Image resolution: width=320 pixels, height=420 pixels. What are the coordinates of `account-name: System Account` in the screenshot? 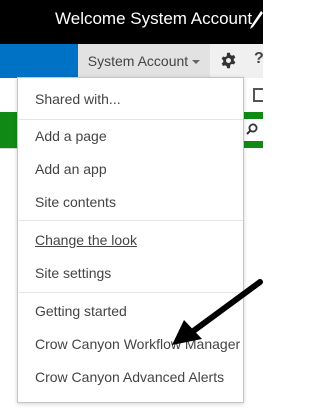 It's located at (138, 61).